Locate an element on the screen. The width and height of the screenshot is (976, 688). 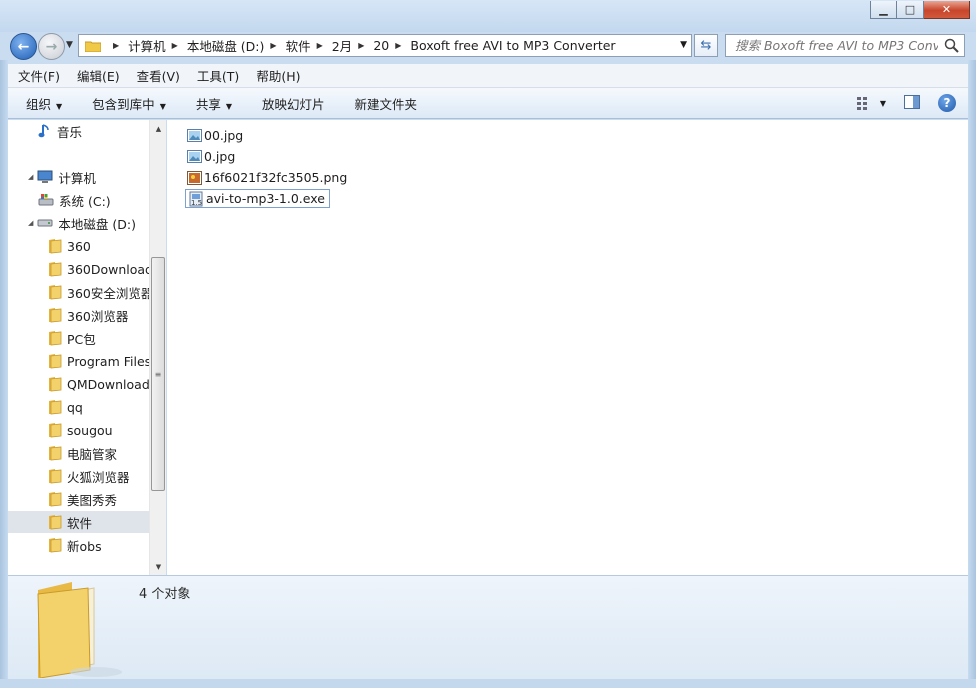
item-count: 4 个对象 is located at coordinates (165, 594).